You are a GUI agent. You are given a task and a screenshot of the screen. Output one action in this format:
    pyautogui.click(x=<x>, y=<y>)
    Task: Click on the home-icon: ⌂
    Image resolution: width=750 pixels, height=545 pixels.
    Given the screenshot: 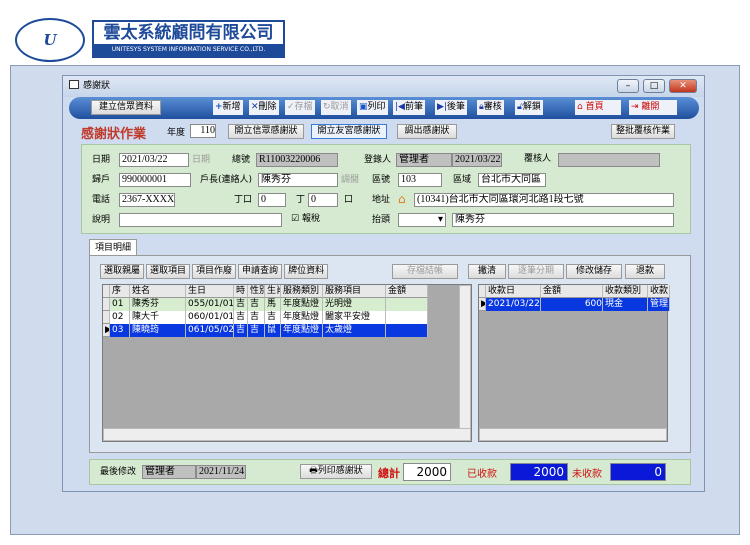 What is the action you would take?
    pyautogui.click(x=580, y=107)
    